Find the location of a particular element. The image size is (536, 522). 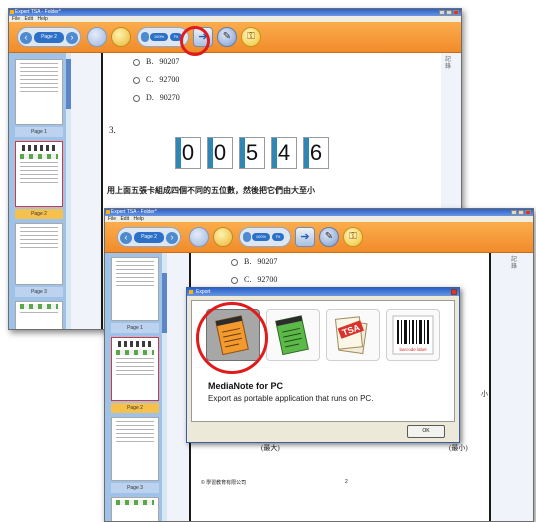

barcode-caption: barcode label is located at coordinates (412, 349).